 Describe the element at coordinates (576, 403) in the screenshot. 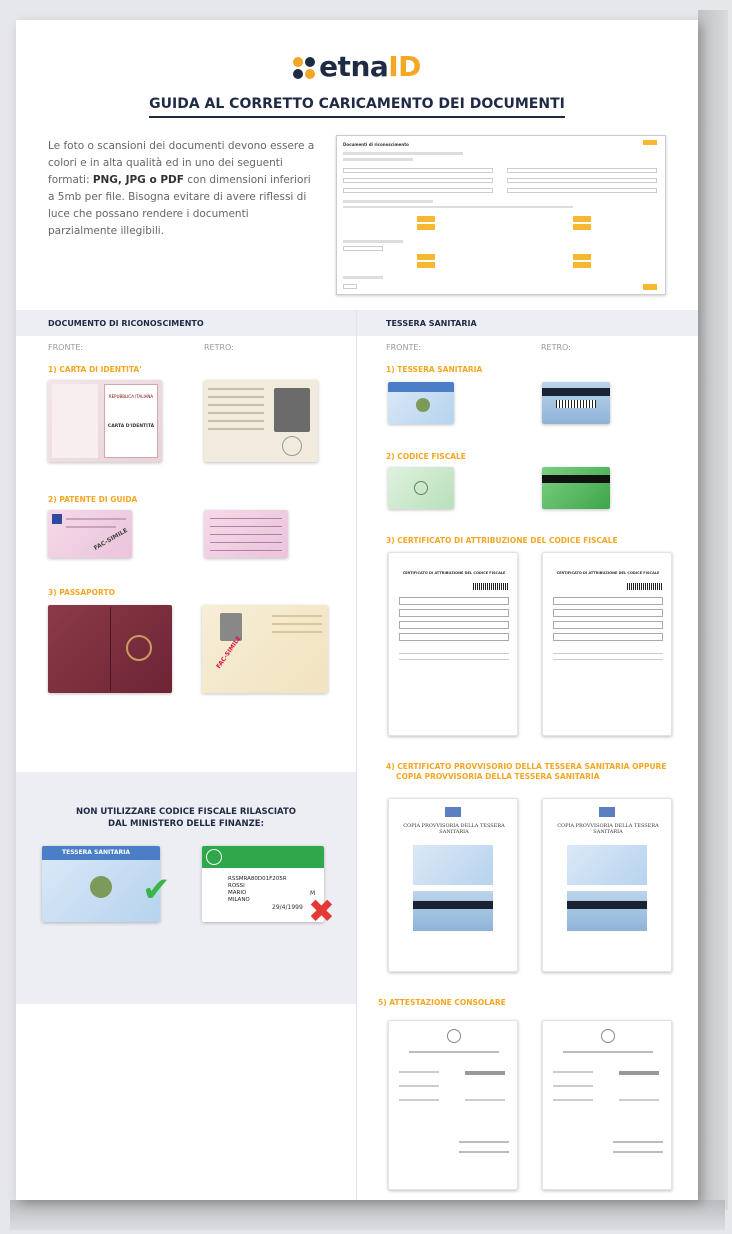

I see `health-card-back-image` at that location.